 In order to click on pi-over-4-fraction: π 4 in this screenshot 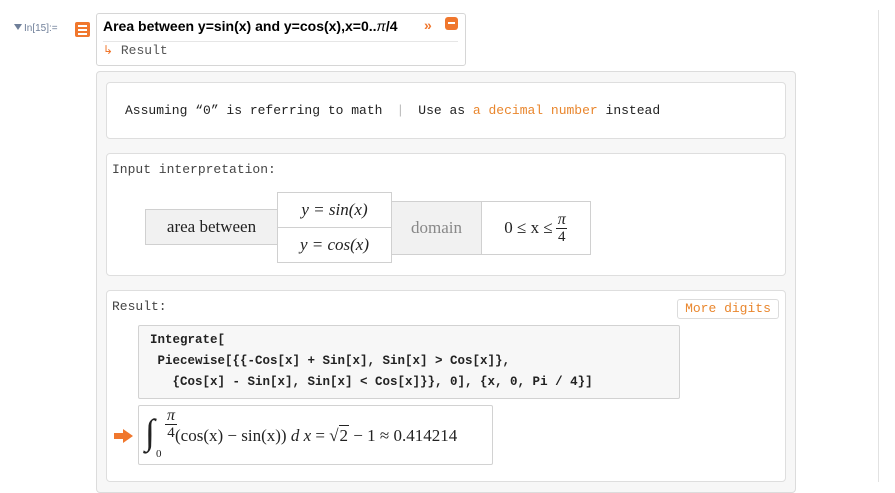, I will do `click(561, 227)`.